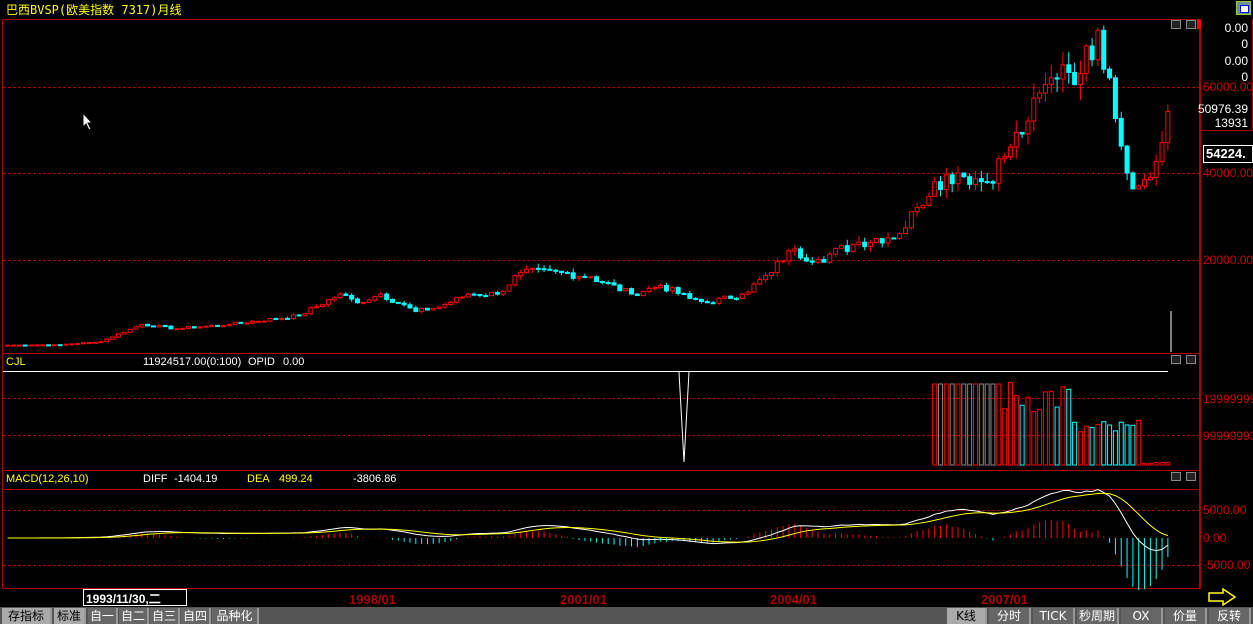 The image size is (1253, 624). What do you see at coordinates (1186, 616) in the screenshot?
I see `tab-price-volume: 价量` at bounding box center [1186, 616].